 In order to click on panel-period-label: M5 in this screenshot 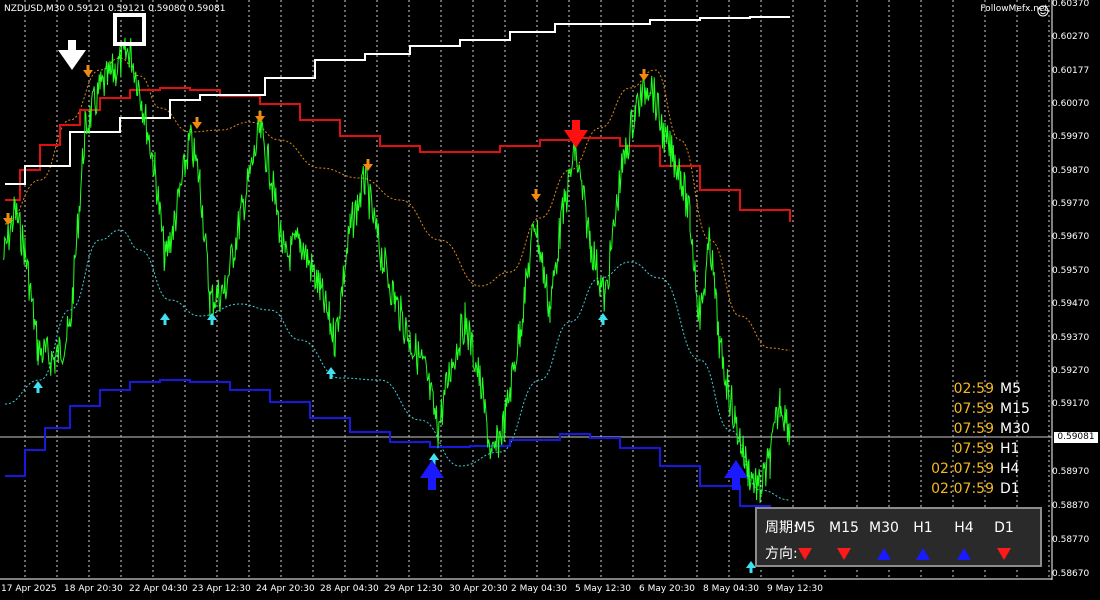, I will do `click(805, 528)`.